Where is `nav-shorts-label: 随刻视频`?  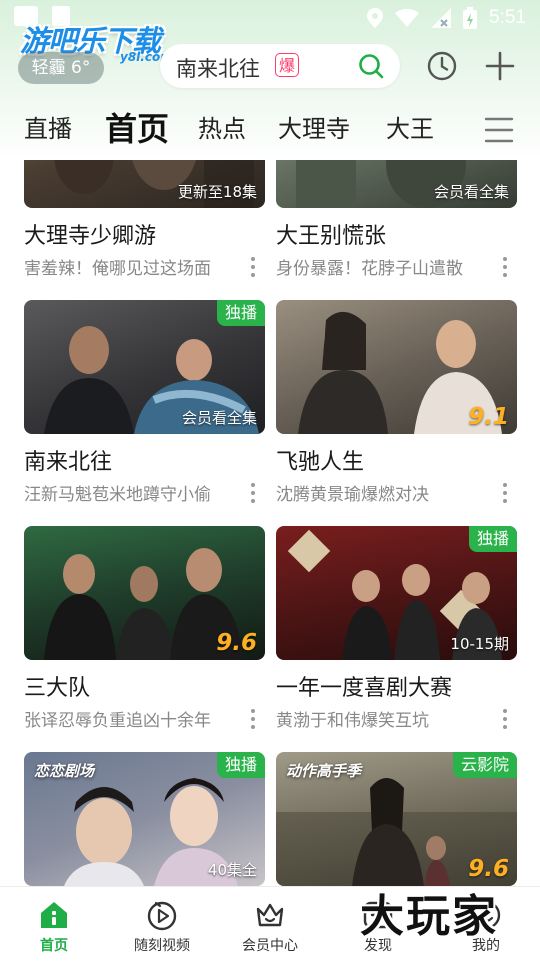
nav-shorts-label: 随刻视频 is located at coordinates (162, 946).